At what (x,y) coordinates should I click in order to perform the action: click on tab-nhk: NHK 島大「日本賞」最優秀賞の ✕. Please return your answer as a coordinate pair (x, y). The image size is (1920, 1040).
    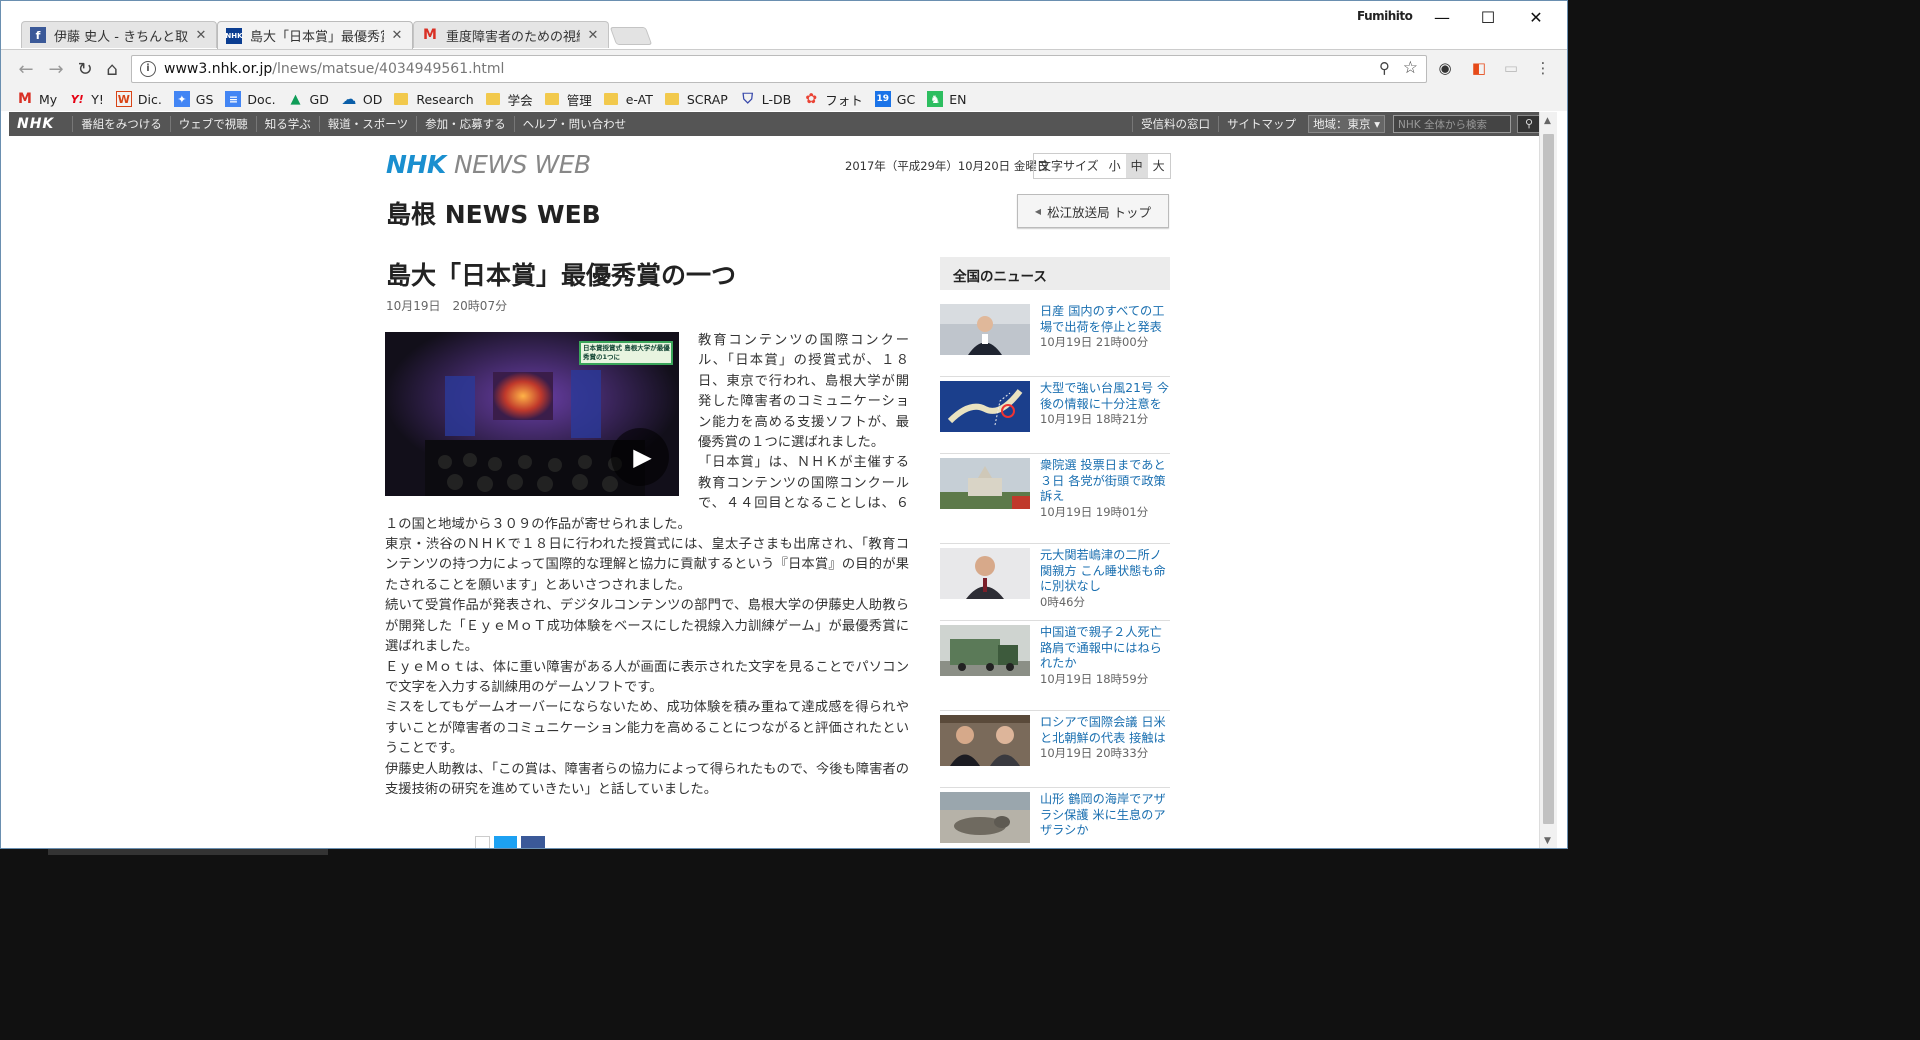
    Looking at the image, I should click on (315, 35).